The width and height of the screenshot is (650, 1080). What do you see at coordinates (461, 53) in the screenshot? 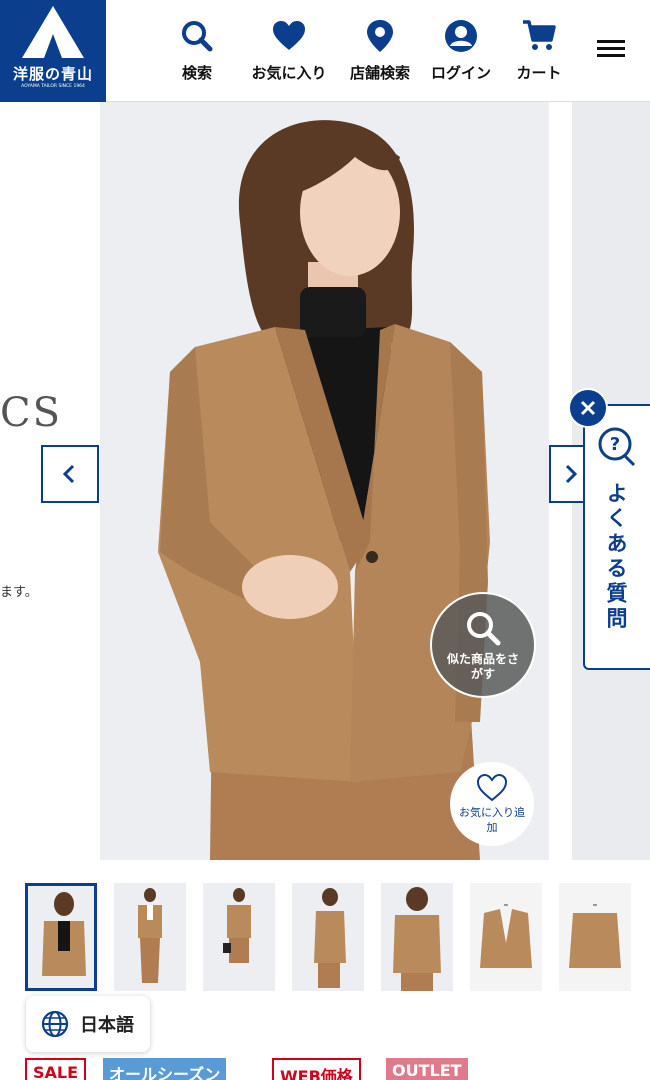
I see `nav-login: ログイン` at bounding box center [461, 53].